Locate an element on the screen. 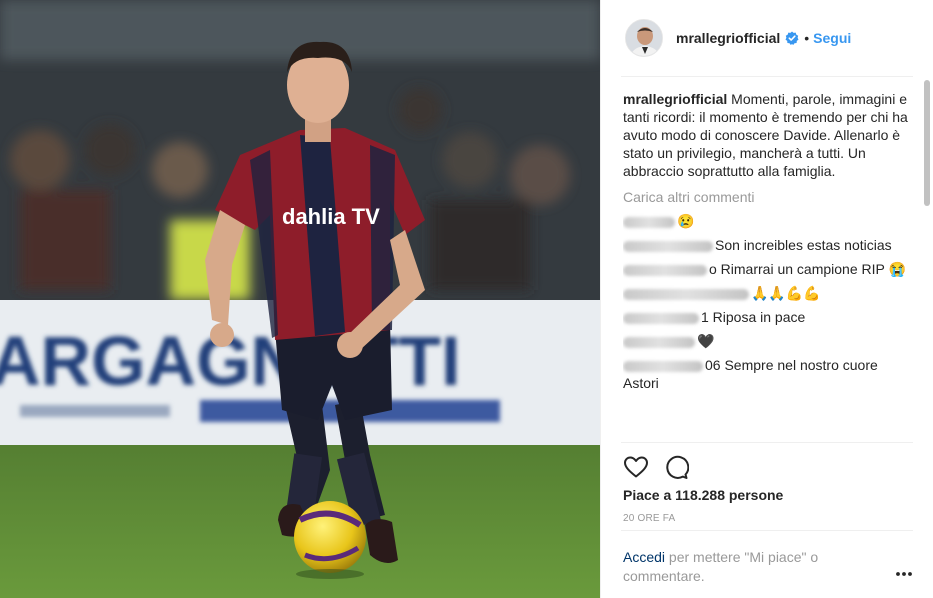 The width and height of the screenshot is (933, 598). comment-item: 🙏🙏💪💪 is located at coordinates (769, 293).